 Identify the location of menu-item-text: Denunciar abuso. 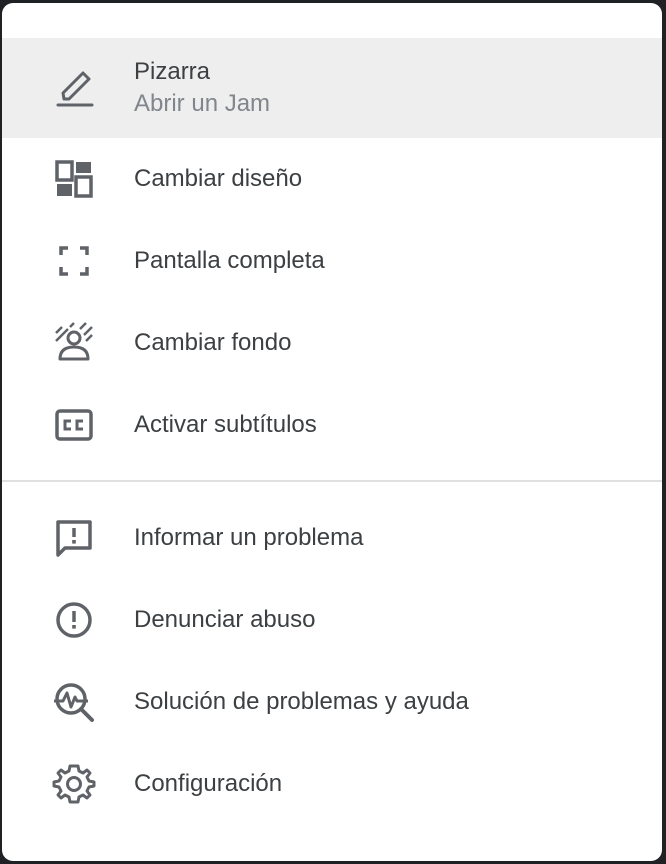
(224, 620).